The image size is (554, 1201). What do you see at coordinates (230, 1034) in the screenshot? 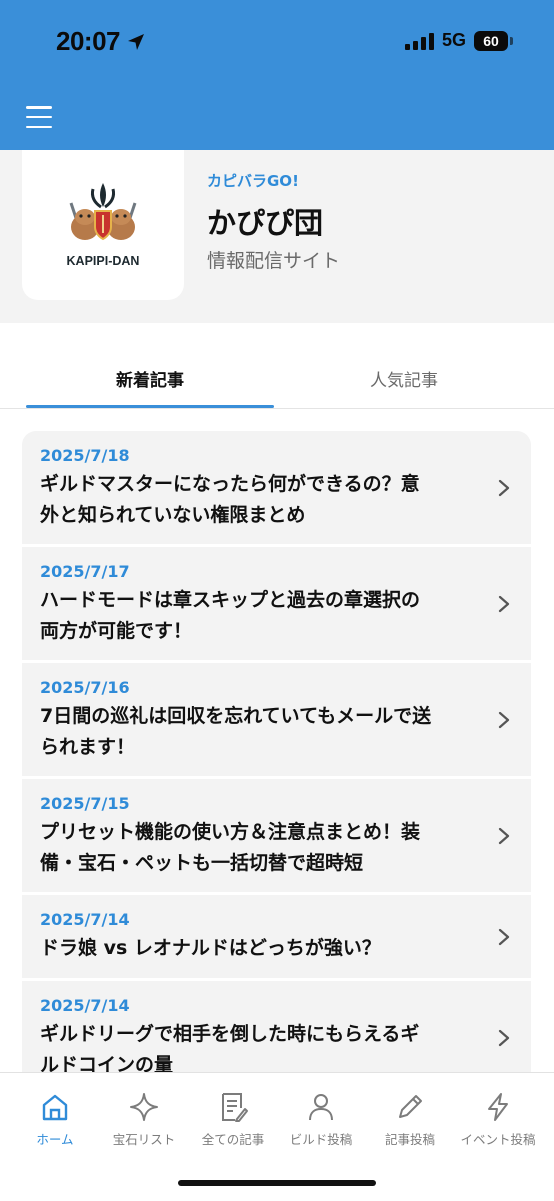
I see `article-title-line: ギルドリーグで相手を倒した時にもらえるギ` at bounding box center [230, 1034].